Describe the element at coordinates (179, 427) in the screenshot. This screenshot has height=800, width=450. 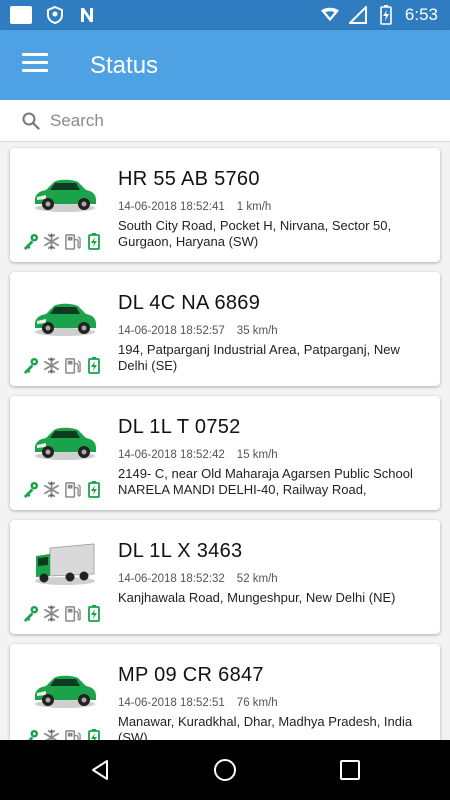
I see `vehicle-plate: DL 1L T 0752` at that location.